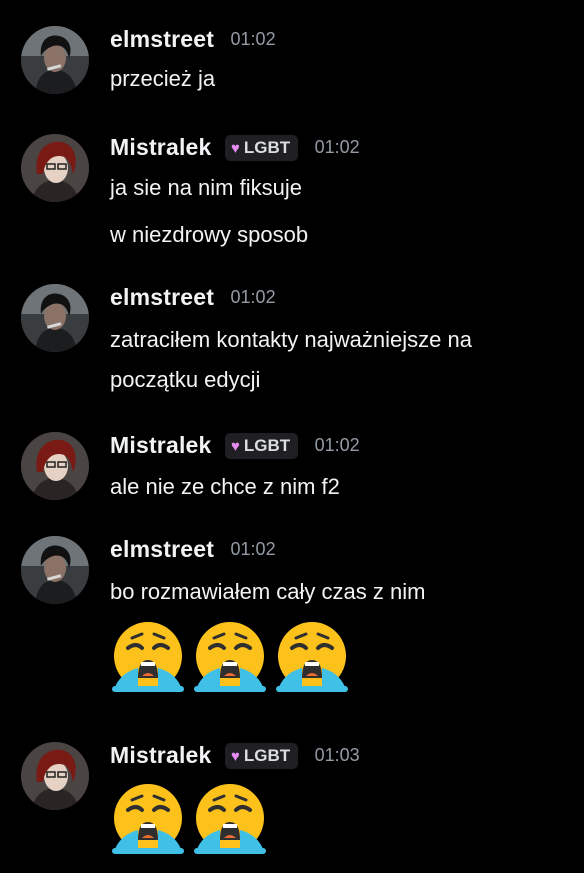 The image size is (584, 873). I want to click on message-text: początku edycji, so click(185, 379).